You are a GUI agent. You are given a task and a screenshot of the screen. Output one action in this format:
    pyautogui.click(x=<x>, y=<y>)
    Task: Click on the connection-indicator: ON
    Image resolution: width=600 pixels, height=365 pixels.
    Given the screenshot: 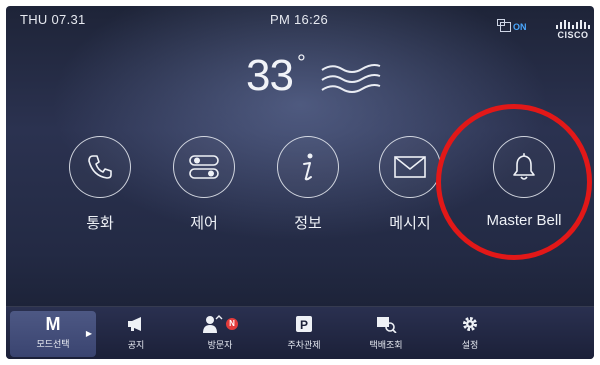 What is the action you would take?
    pyautogui.click(x=512, y=25)
    